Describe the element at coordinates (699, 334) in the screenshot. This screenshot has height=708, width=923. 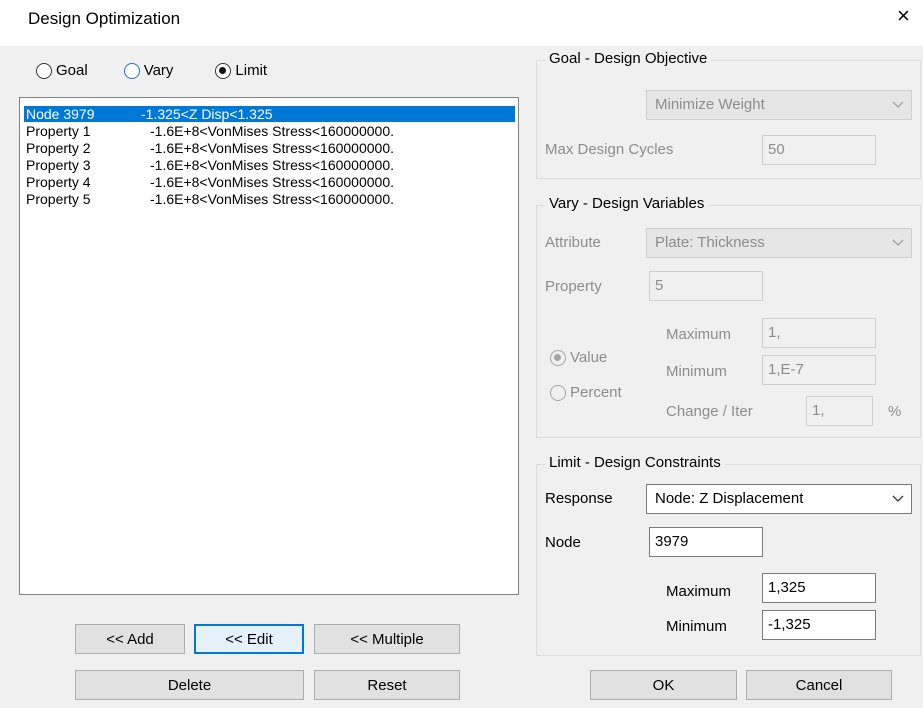
I see `vary-maximum-label: Maximum` at that location.